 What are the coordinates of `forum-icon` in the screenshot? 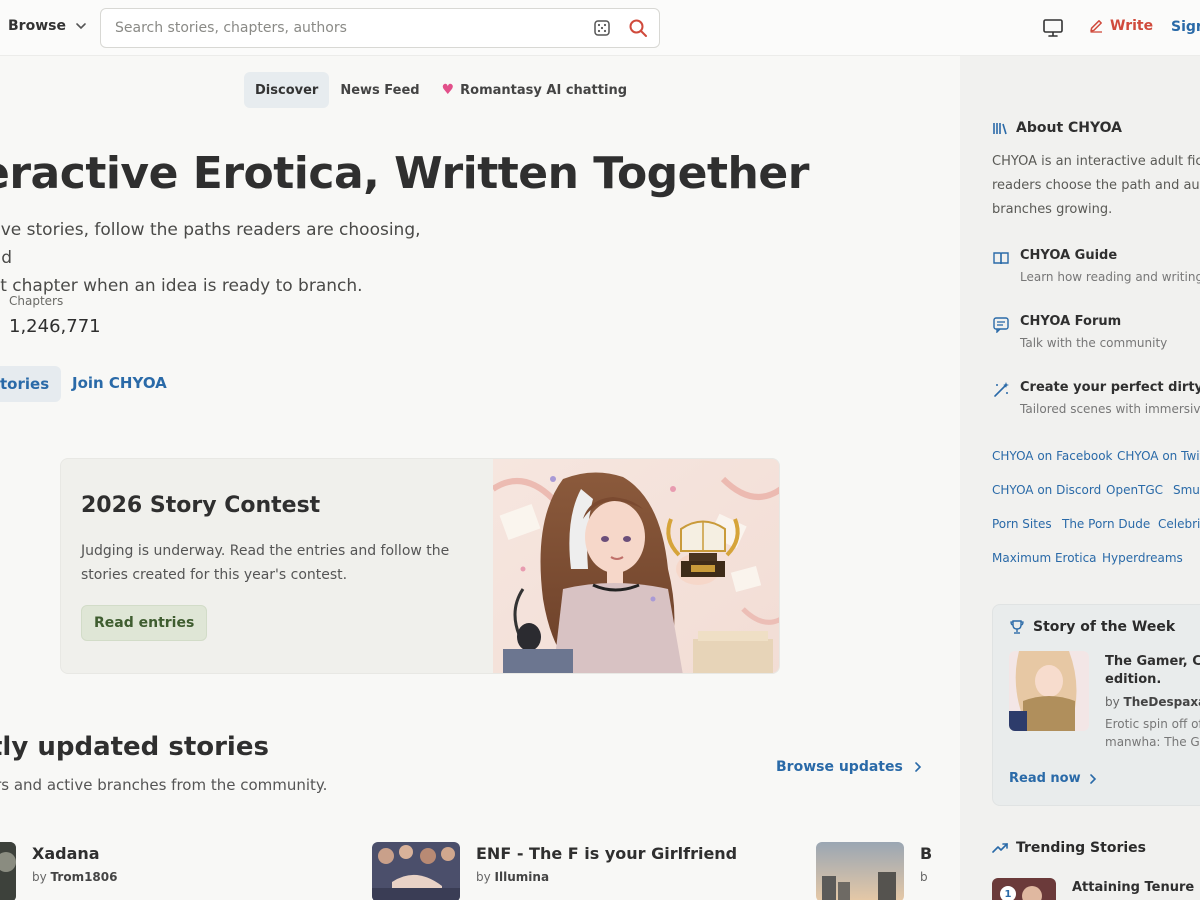 It's located at (1001, 325).